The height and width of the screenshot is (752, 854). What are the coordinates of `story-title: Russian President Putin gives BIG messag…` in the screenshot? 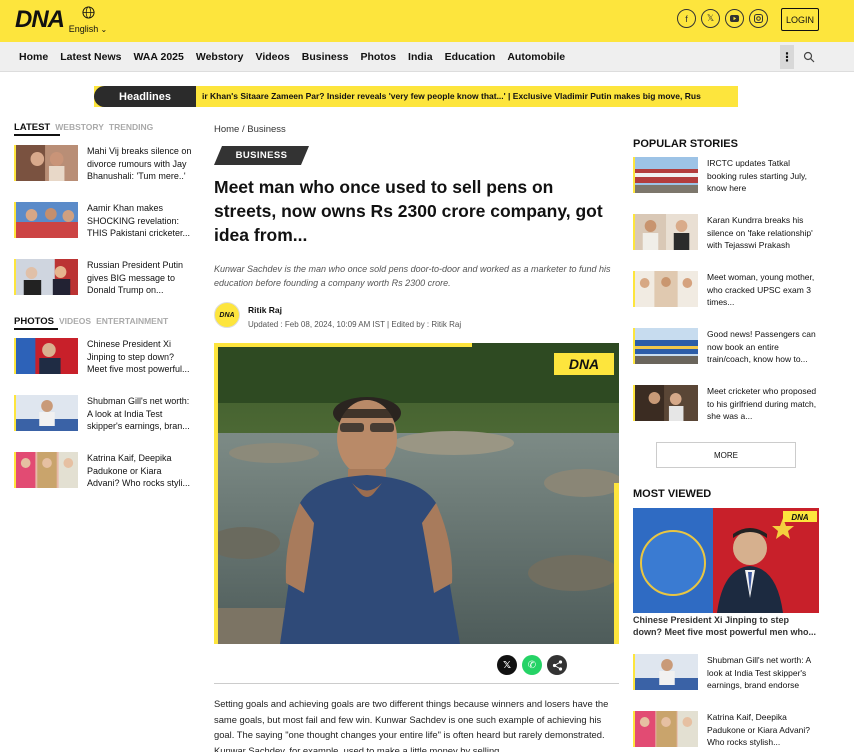 It's located at (135, 277).